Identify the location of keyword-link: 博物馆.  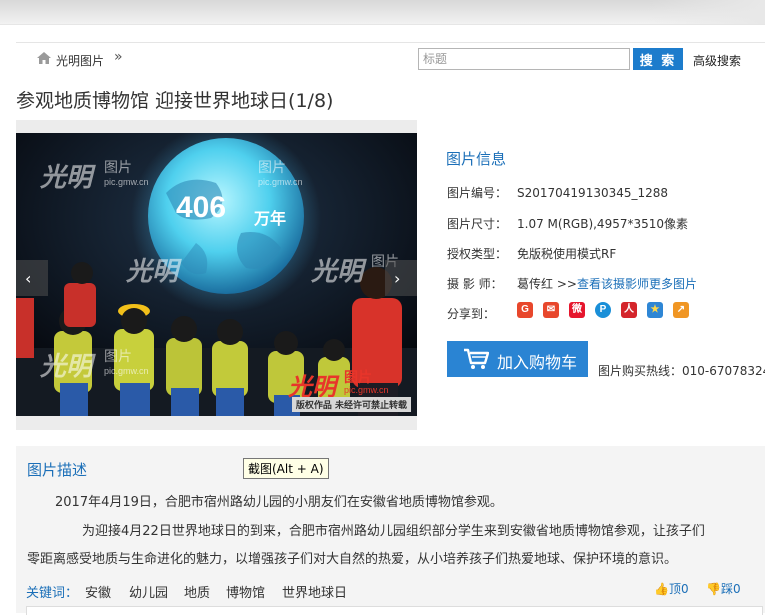
(245, 591).